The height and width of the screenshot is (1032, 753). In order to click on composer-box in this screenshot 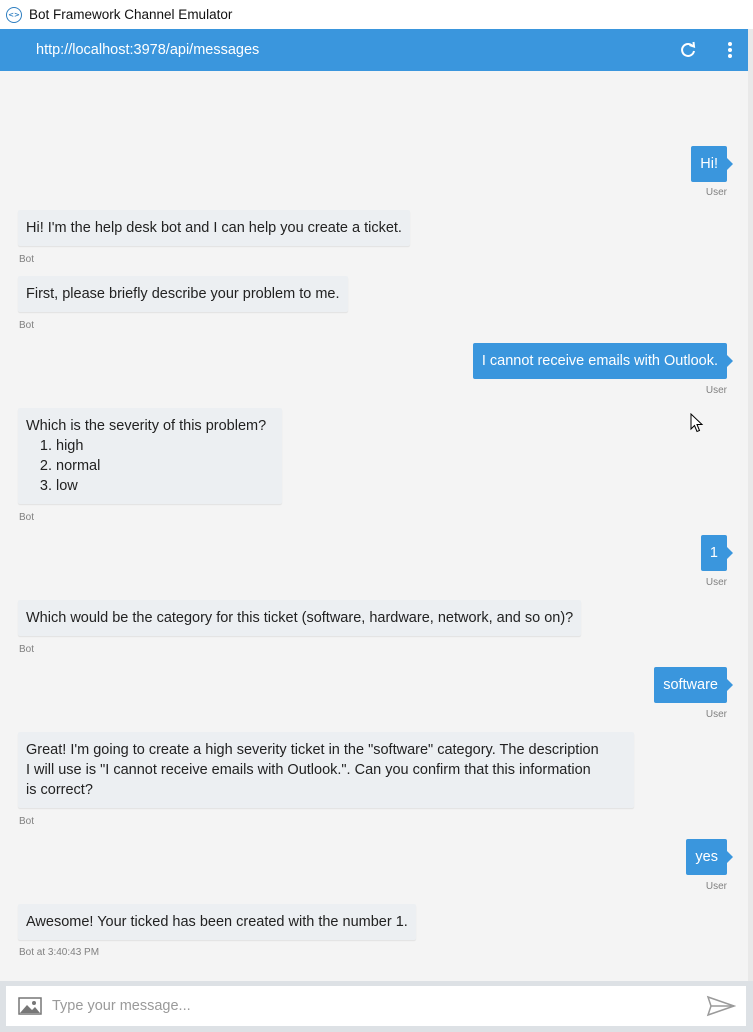, I will do `click(376, 1006)`.